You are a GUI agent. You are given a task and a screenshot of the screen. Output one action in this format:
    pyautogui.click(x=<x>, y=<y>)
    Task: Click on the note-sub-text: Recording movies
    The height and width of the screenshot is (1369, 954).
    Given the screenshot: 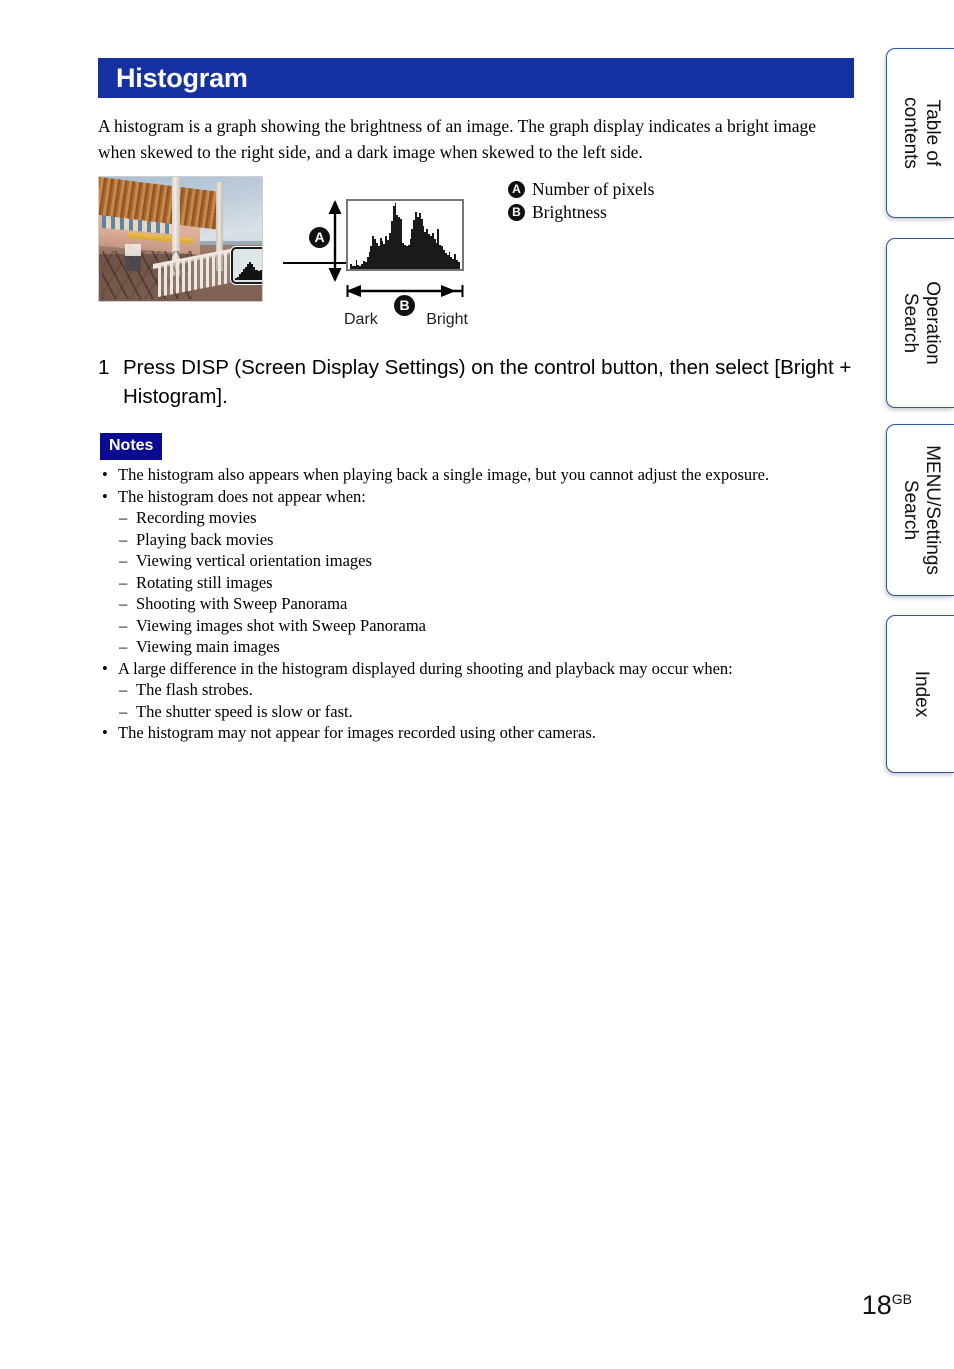 What is the action you would take?
    pyautogui.click(x=196, y=517)
    